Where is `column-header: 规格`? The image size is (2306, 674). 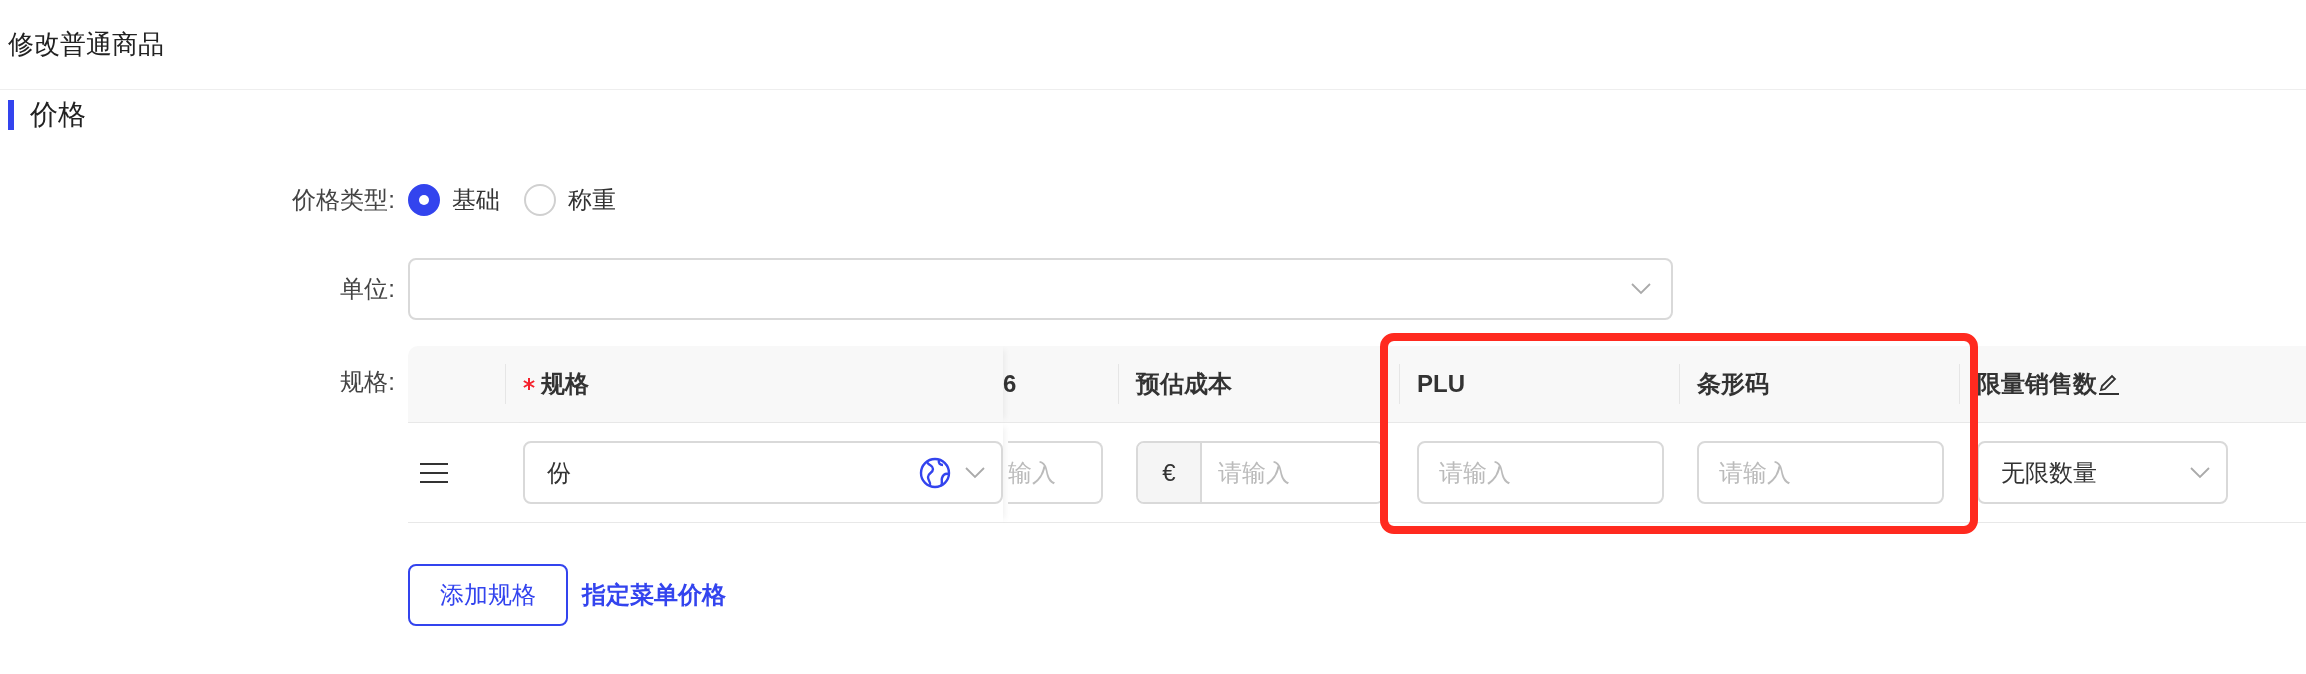
column-header: 规格 is located at coordinates (565, 384).